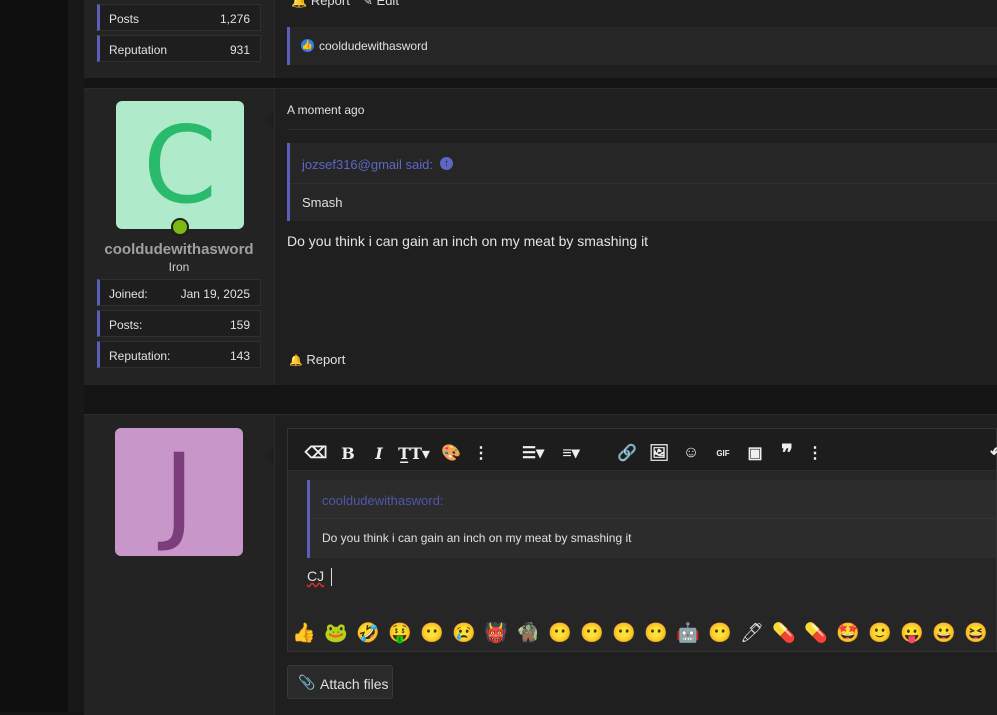 Image resolution: width=997 pixels, height=715 pixels. What do you see at coordinates (880, 634) in the screenshot?
I see `emoji-button: 🙂` at bounding box center [880, 634].